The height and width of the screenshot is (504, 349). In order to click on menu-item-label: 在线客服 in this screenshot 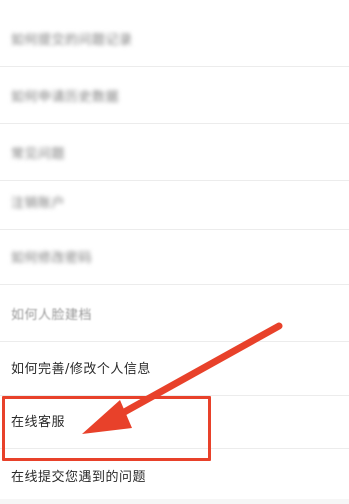, I will do `click(38, 422)`.